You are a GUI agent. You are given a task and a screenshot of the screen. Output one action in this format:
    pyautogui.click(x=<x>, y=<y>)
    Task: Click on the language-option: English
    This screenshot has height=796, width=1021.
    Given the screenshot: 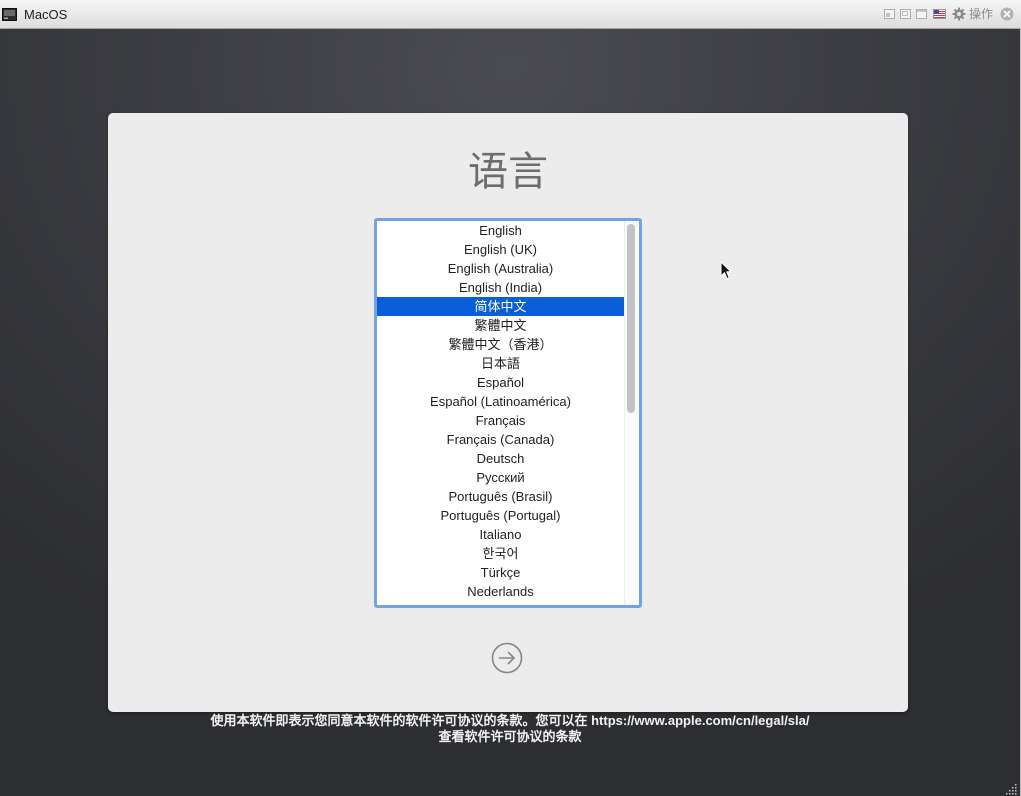 What is the action you would take?
    pyautogui.click(x=500, y=230)
    